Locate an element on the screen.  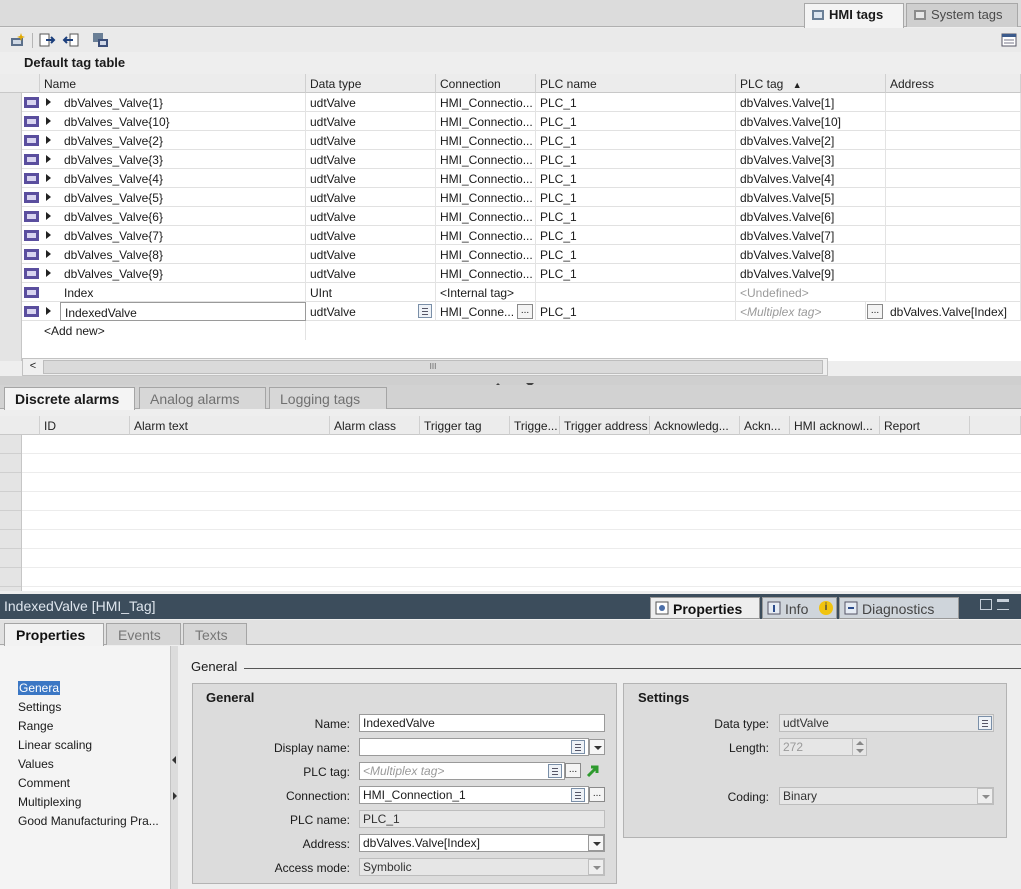
cell-plc-tag: dbValves.Valve[1] is located at coordinates (811, 102).